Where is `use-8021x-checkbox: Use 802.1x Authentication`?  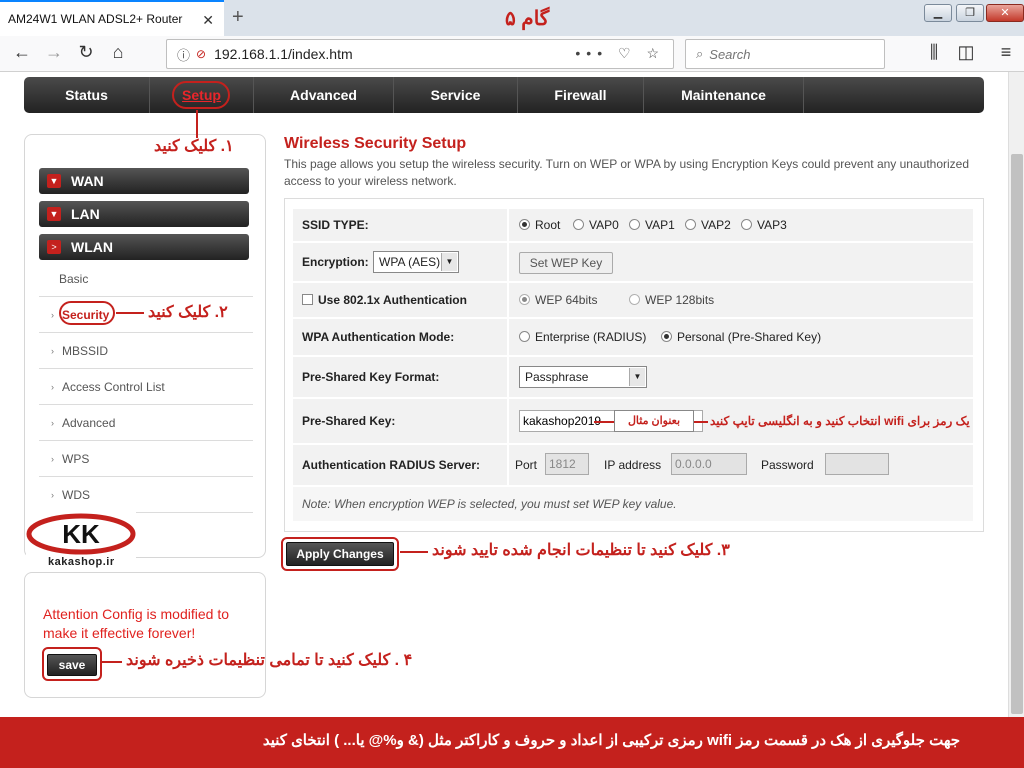
use-8021x-checkbox: Use 802.1x Authentication is located at coordinates (384, 300).